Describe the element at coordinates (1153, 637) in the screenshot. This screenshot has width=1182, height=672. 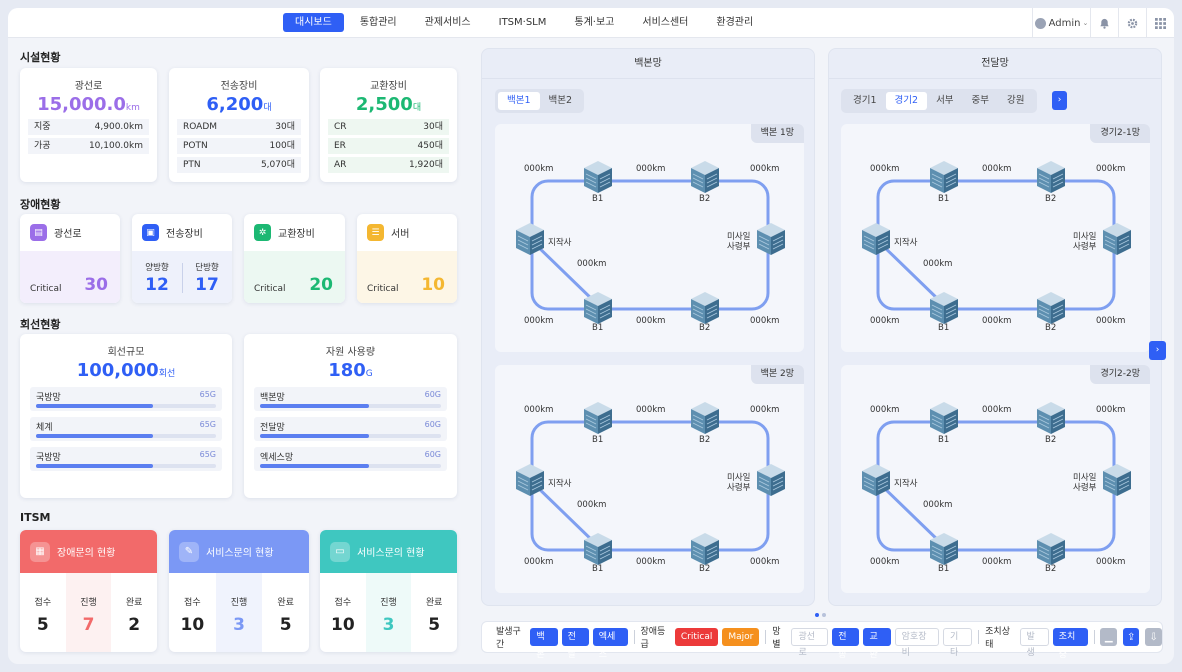
I see `download-button: ⇩` at that location.